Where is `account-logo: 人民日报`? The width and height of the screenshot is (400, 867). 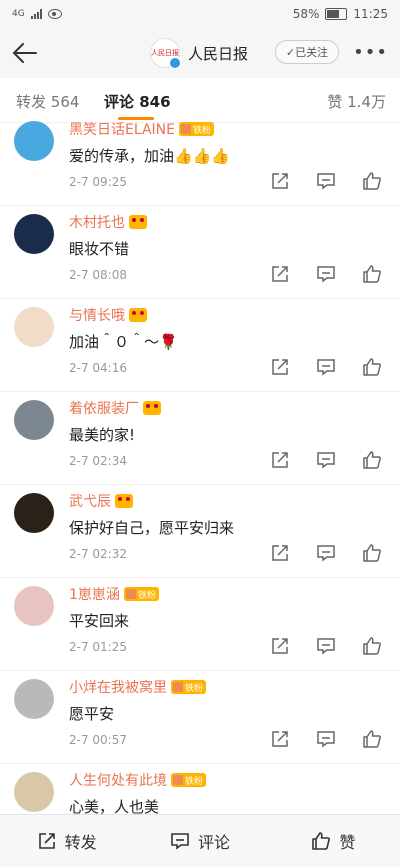
account-logo: 人民日报 is located at coordinates (165, 53).